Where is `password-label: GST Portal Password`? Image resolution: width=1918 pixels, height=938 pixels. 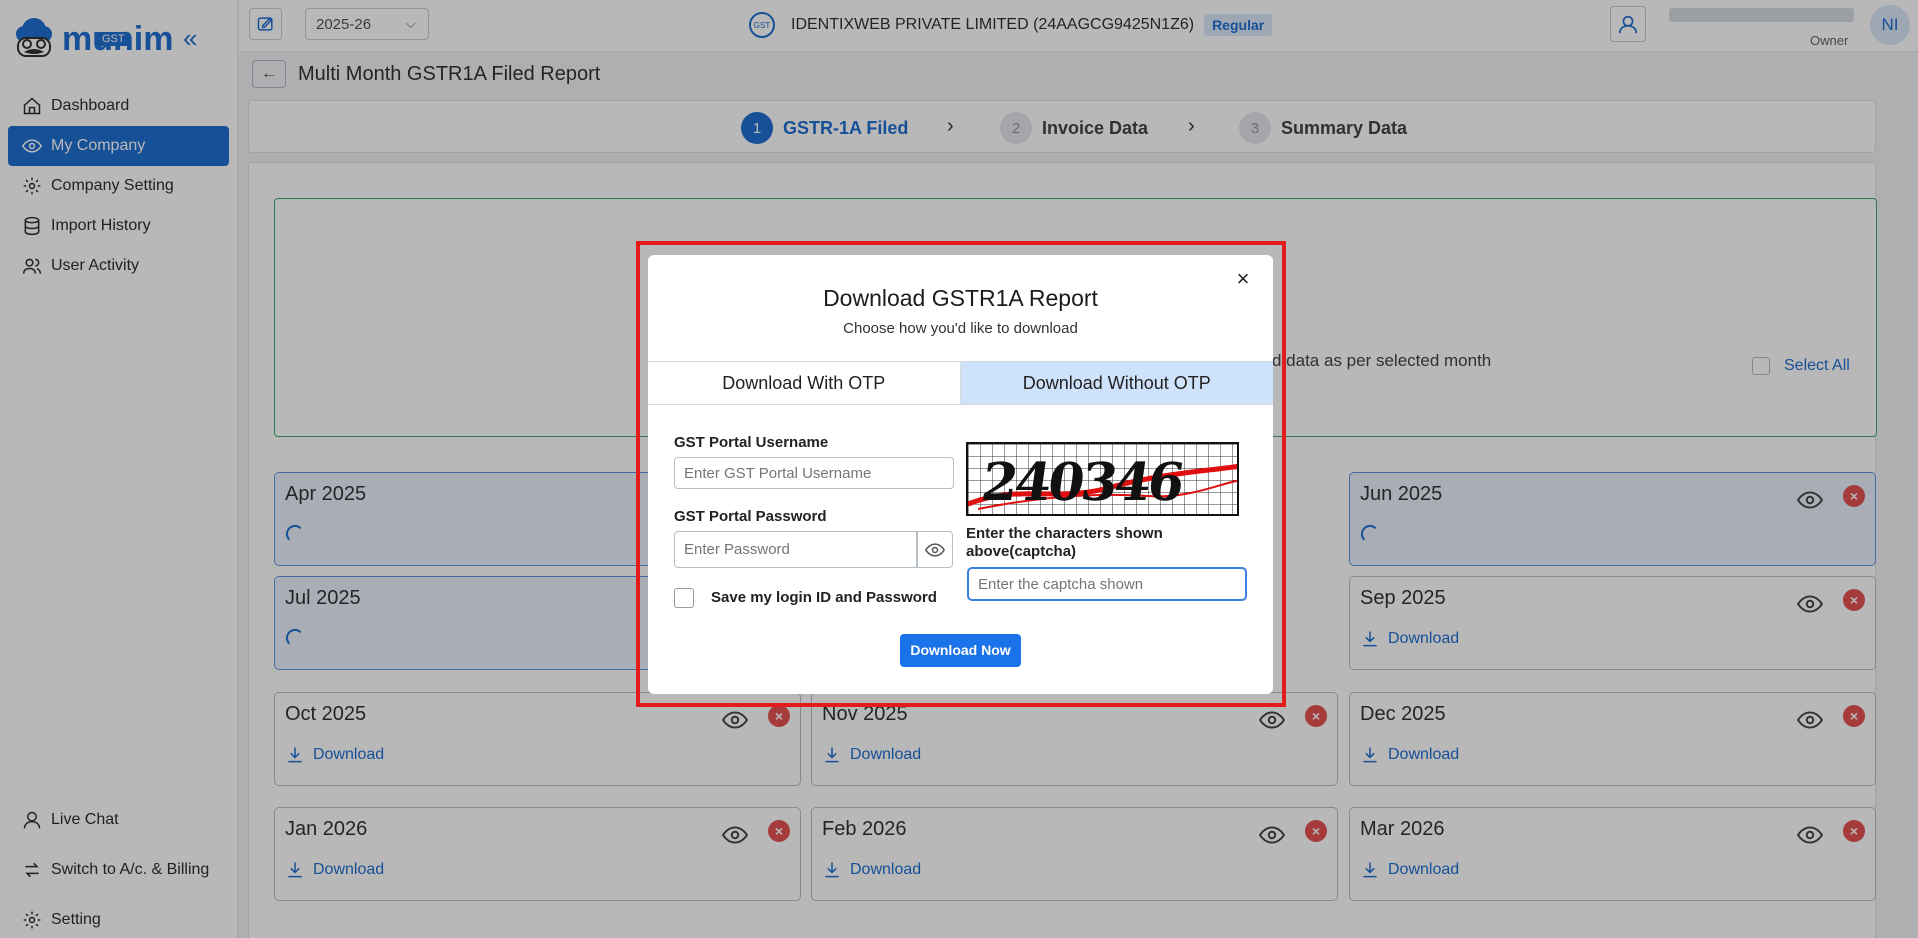 password-label: GST Portal Password is located at coordinates (750, 516).